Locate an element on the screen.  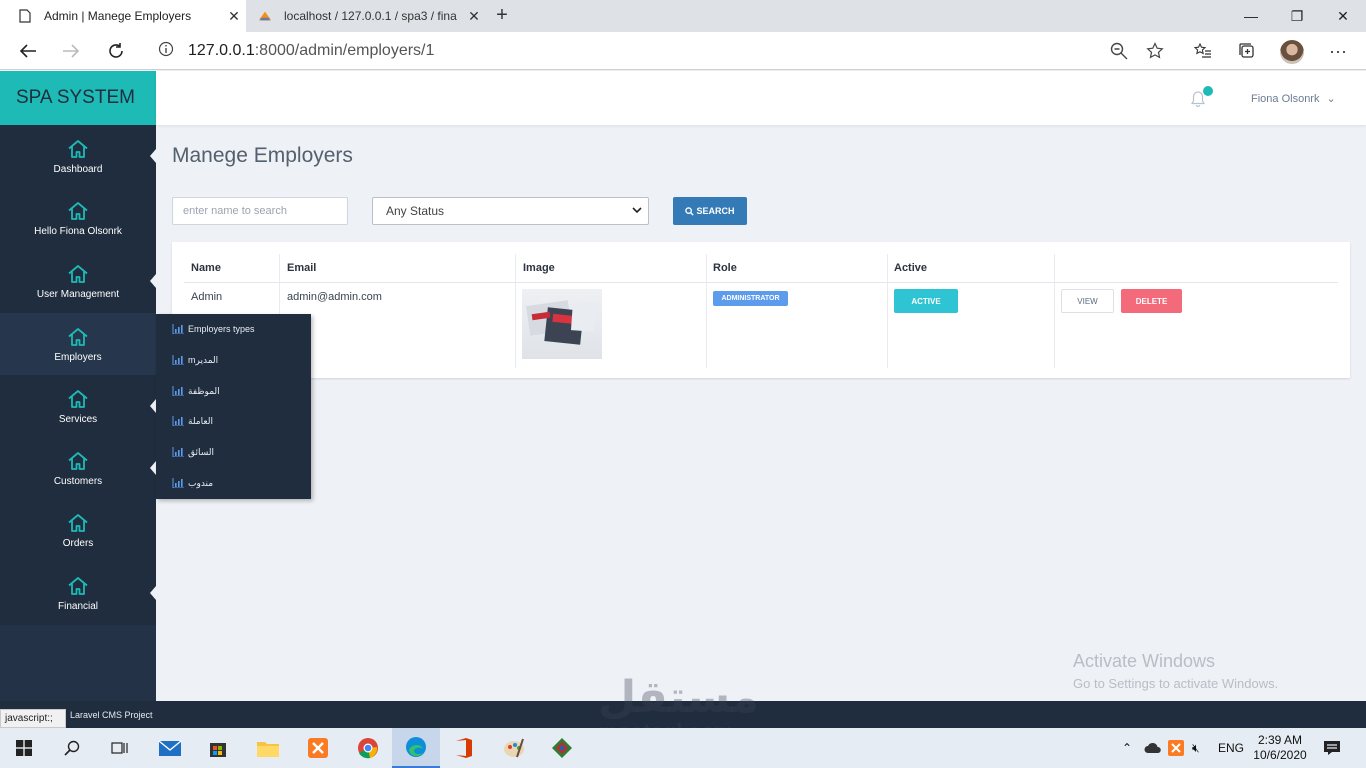
browser-status-tooltip: javascript:; is located at coordinates (33, 718).